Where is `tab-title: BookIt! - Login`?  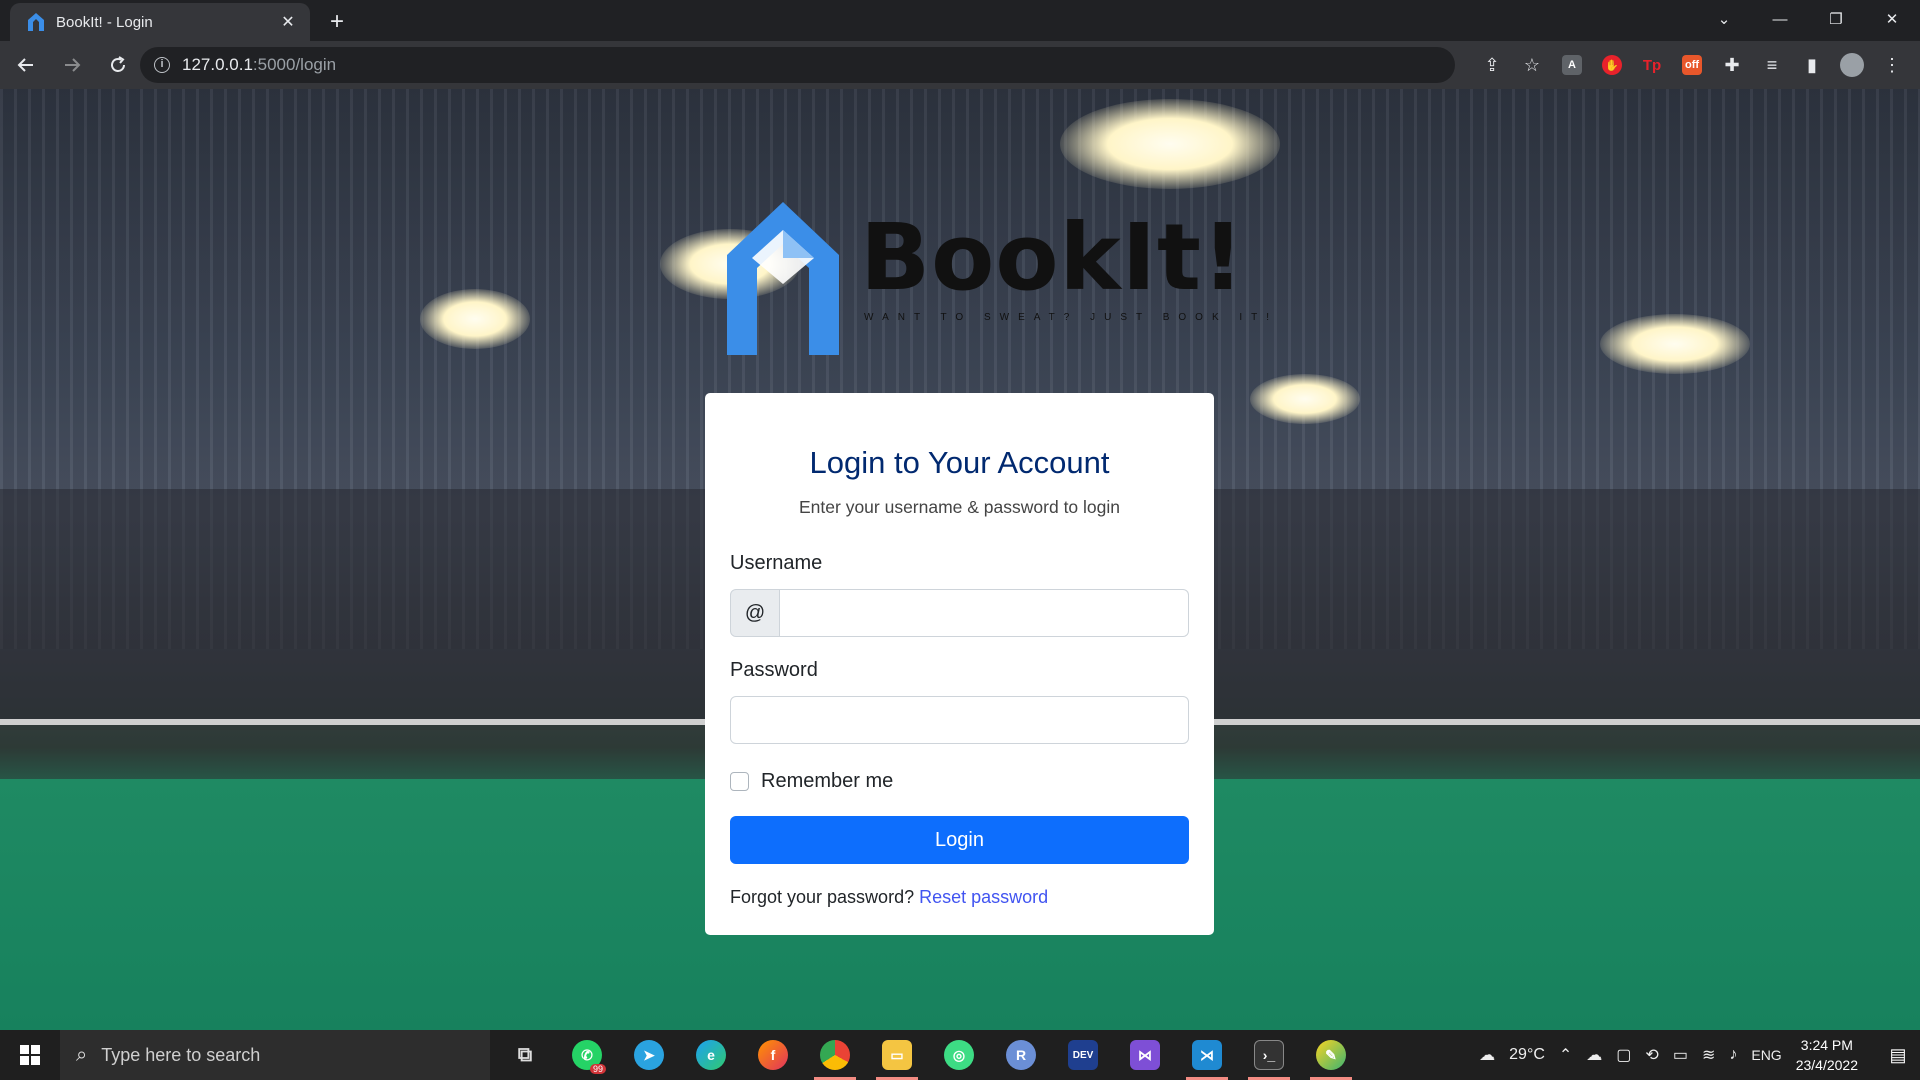
tab-title: BookIt! - Login is located at coordinates (104, 22).